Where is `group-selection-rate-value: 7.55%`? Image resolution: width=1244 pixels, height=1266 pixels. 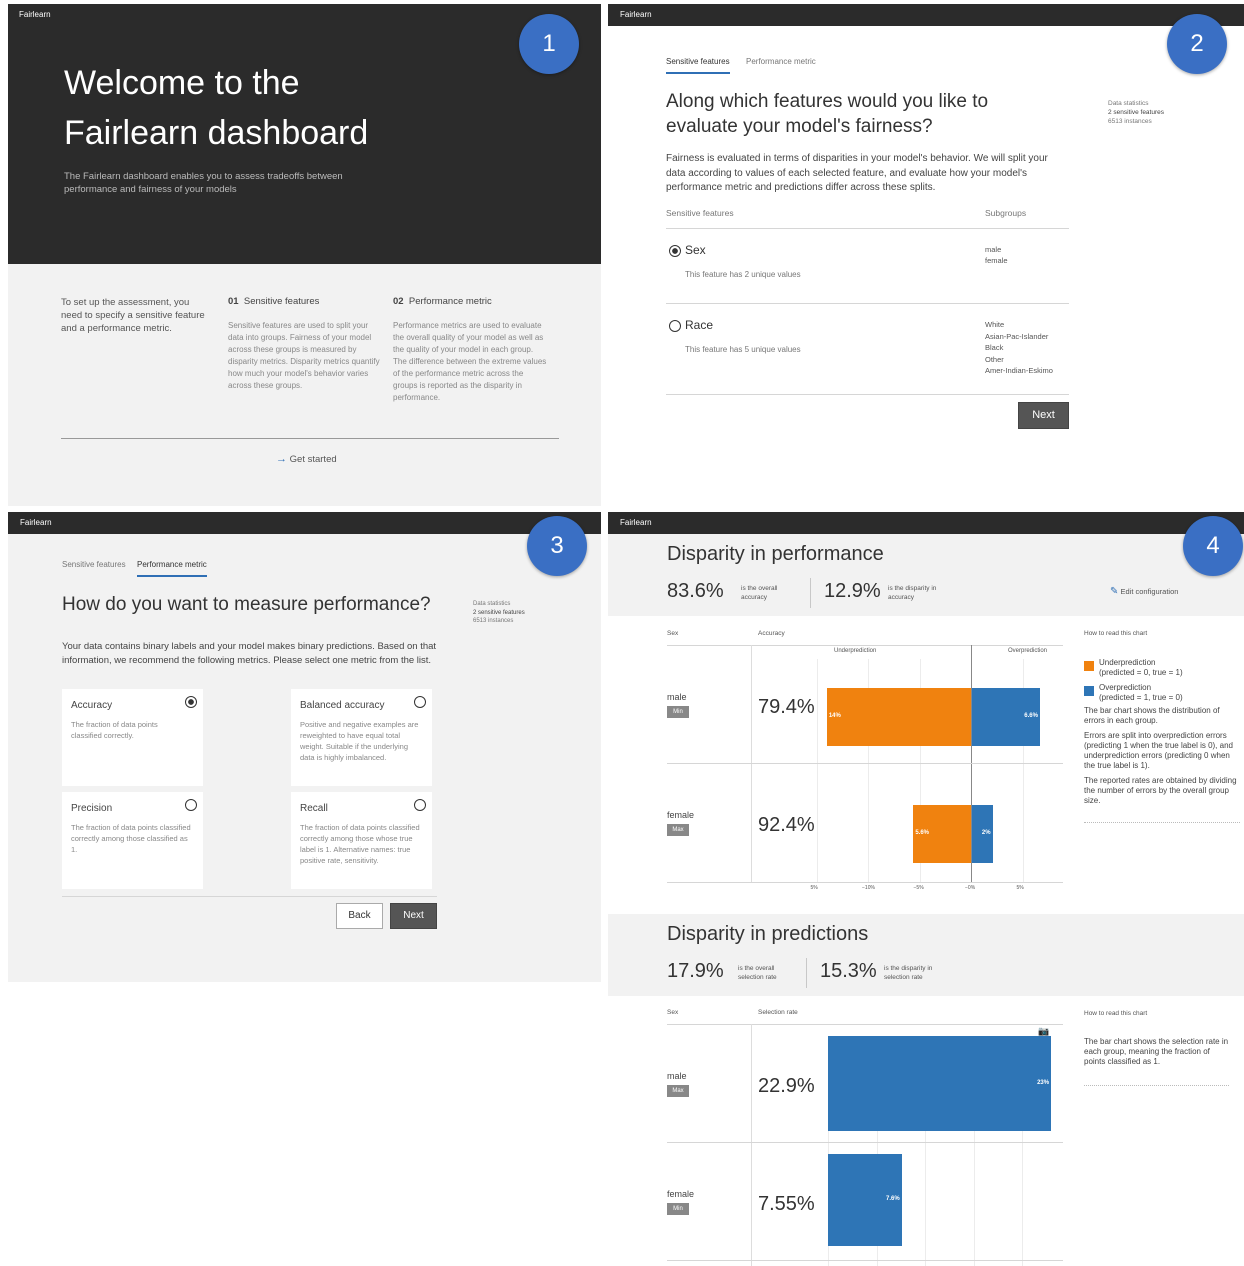
group-selection-rate-value: 7.55% is located at coordinates (786, 1204).